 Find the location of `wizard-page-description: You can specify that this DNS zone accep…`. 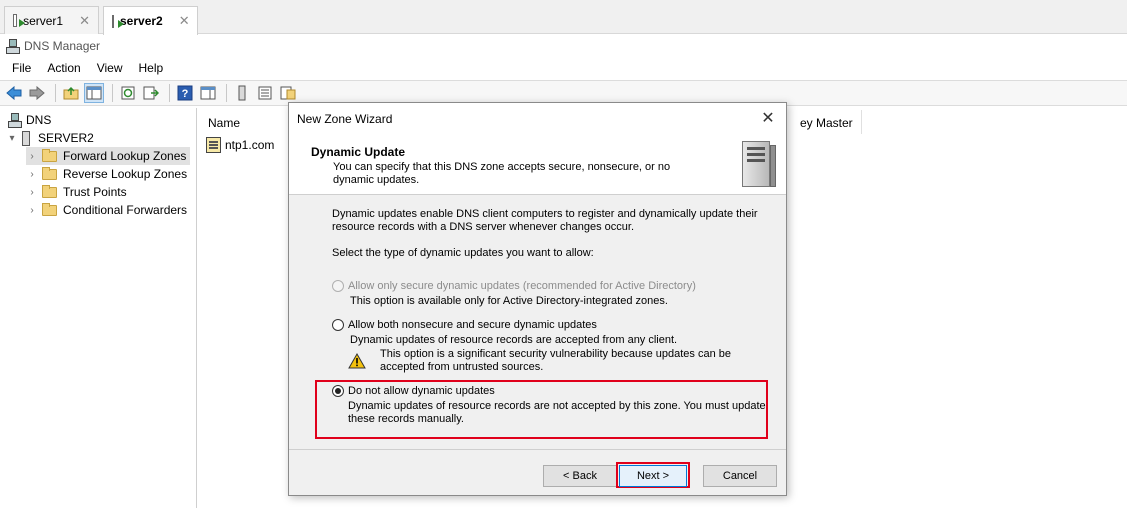

wizard-page-description: You can specify that this DNS zone accep… is located at coordinates (502, 173).